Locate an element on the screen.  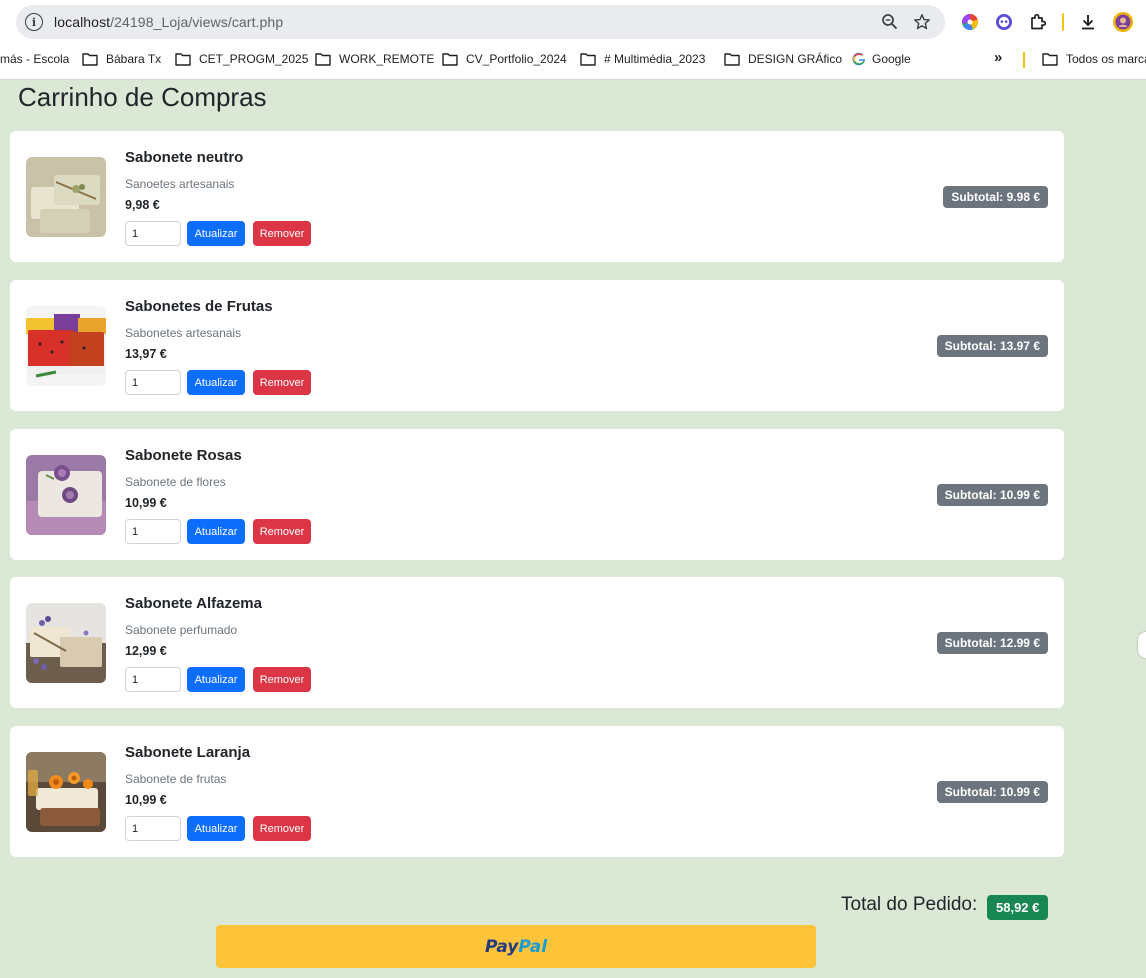
bookmark-label: Bábara Tx is located at coordinates (134, 59).